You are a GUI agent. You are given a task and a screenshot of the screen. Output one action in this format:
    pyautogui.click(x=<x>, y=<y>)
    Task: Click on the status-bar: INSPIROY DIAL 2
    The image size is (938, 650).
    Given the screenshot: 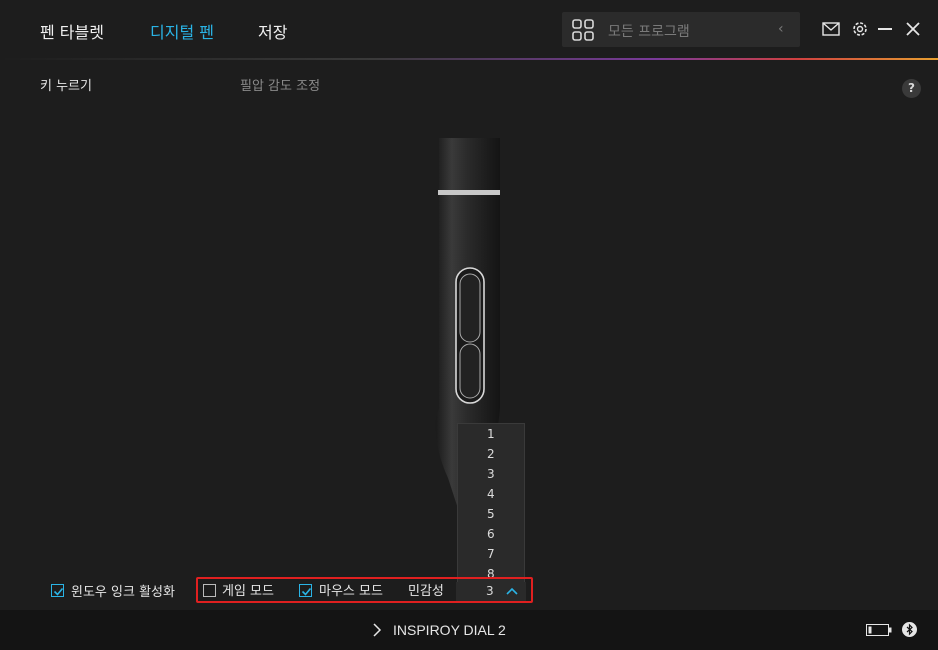 What is the action you would take?
    pyautogui.click(x=469, y=630)
    